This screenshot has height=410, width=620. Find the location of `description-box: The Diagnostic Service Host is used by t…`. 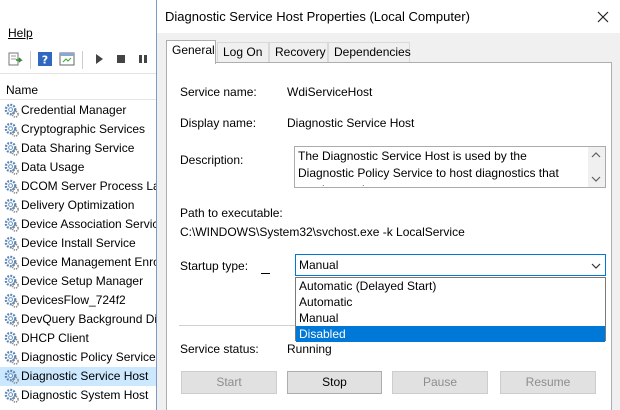

description-box: The Diagnostic Service Host is used by t… is located at coordinates (450, 167).